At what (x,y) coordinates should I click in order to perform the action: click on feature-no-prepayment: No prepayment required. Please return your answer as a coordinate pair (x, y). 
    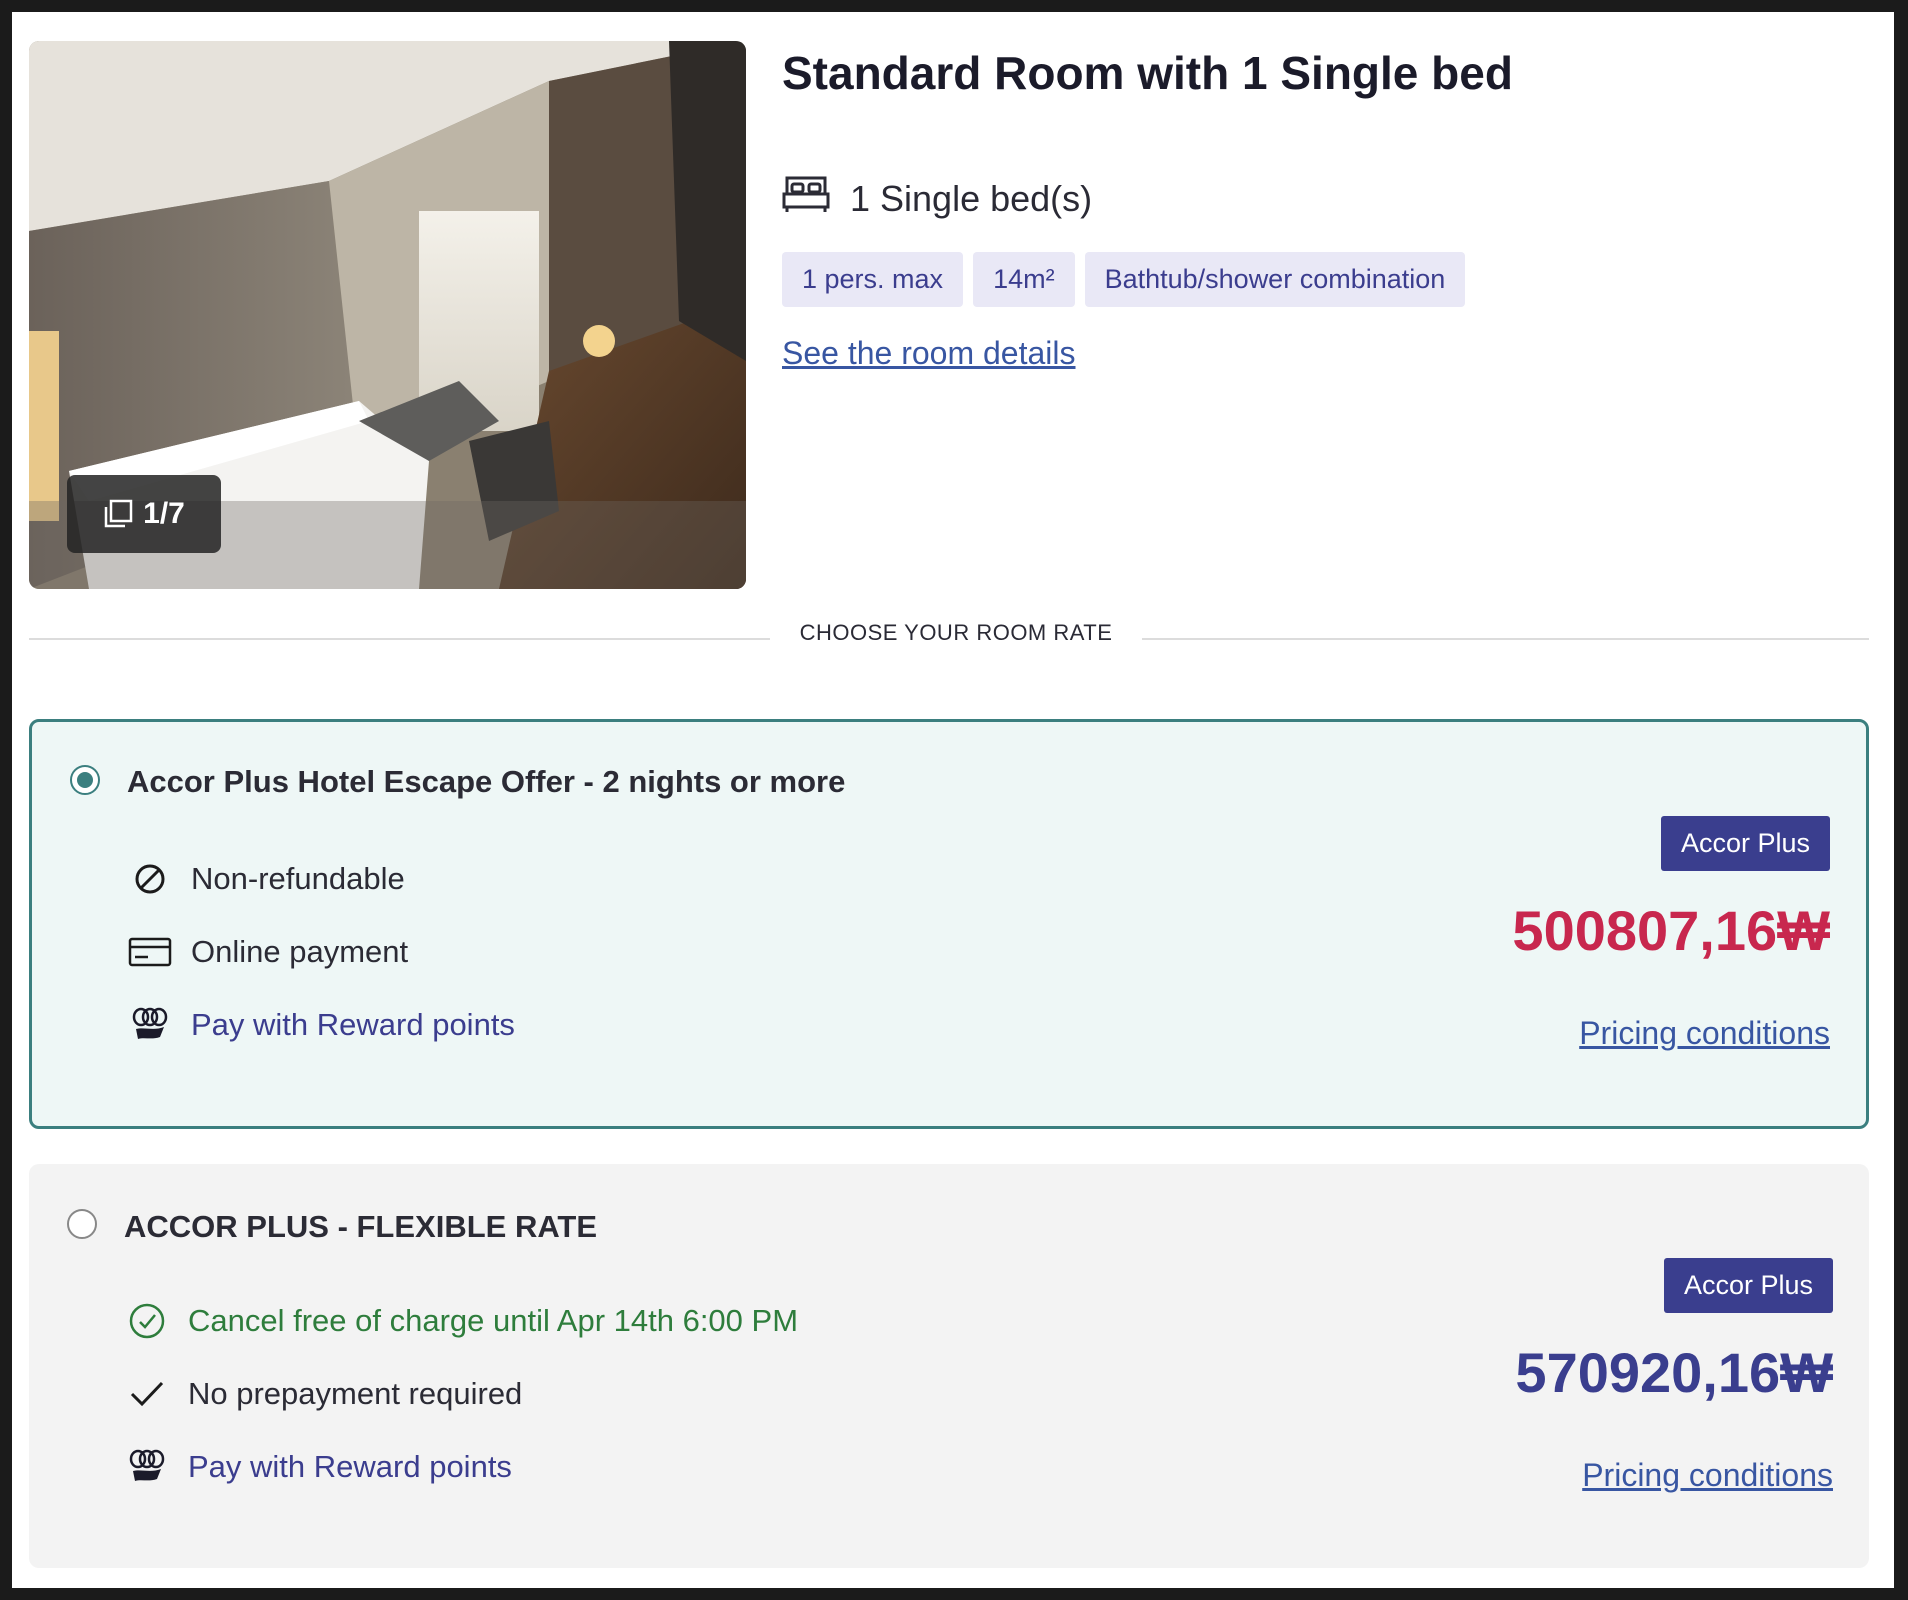
    Looking at the image, I should click on (461, 1393).